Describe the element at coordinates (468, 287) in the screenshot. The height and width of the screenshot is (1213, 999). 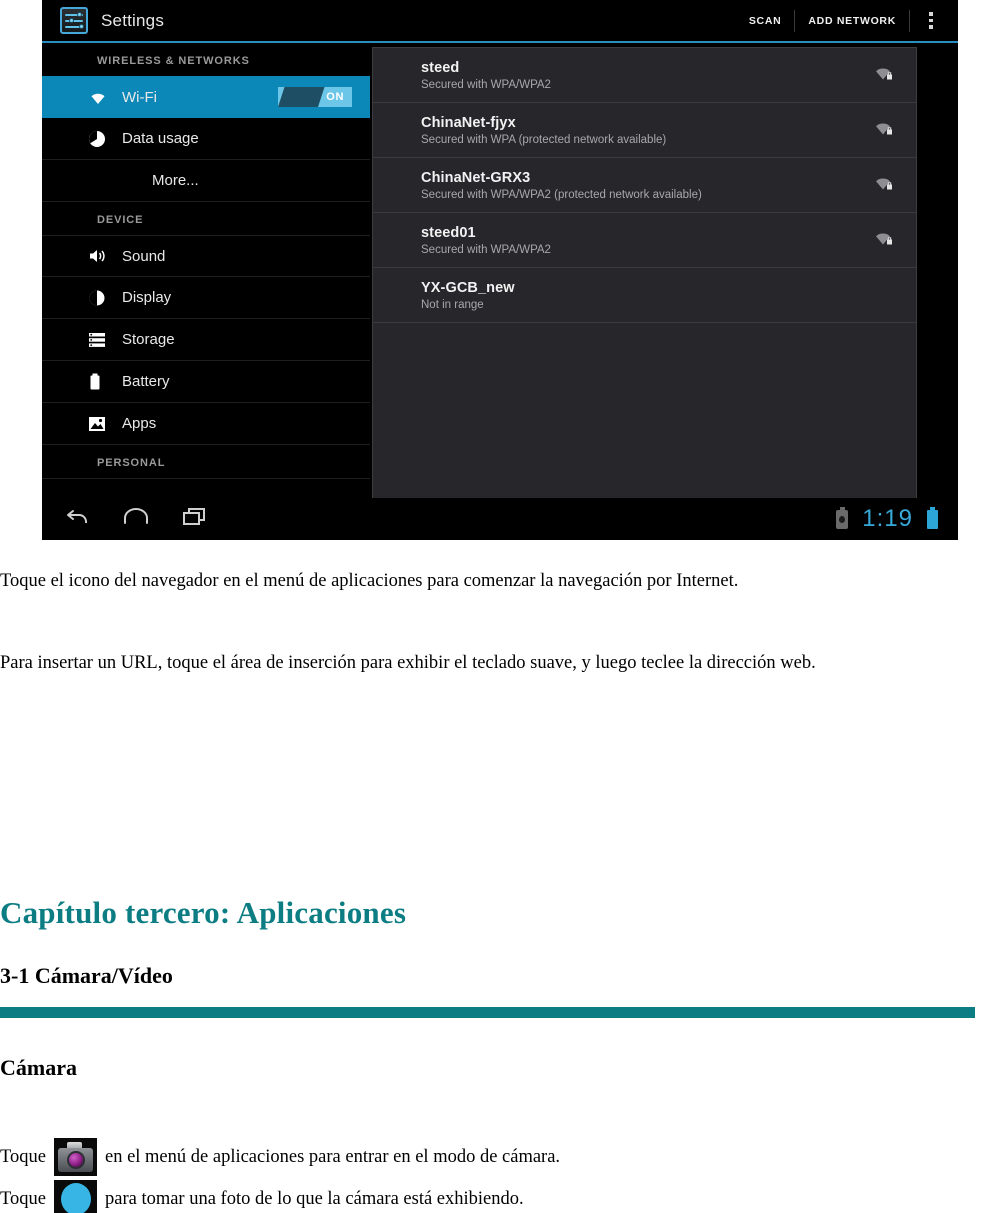
I see `network-name: YX-GCB_new` at that location.